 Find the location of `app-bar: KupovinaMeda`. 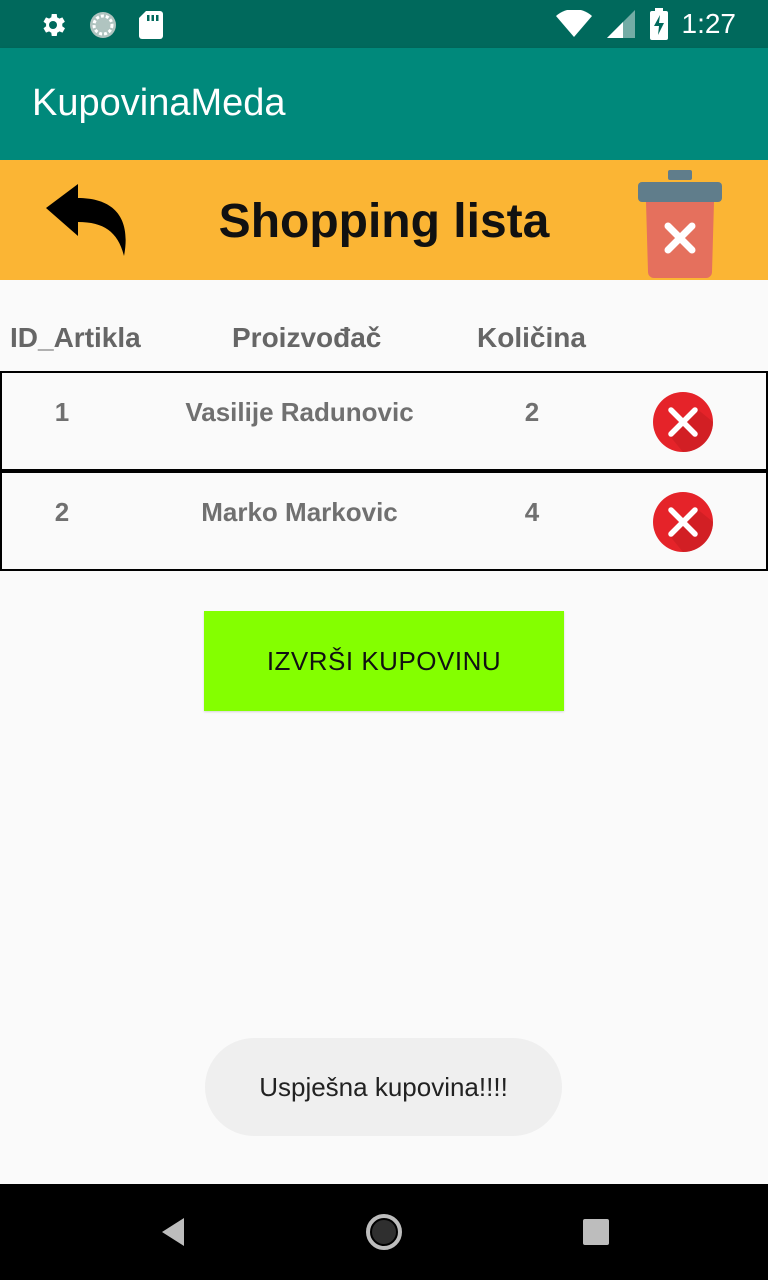

app-bar: KupovinaMeda is located at coordinates (384, 104).